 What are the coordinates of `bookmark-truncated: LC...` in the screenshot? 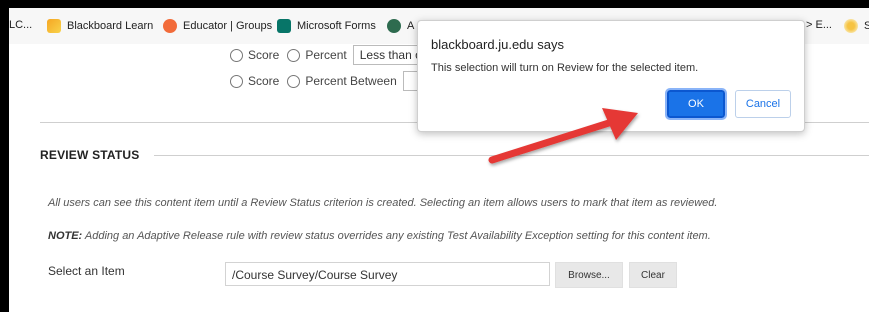 It's located at (20, 25).